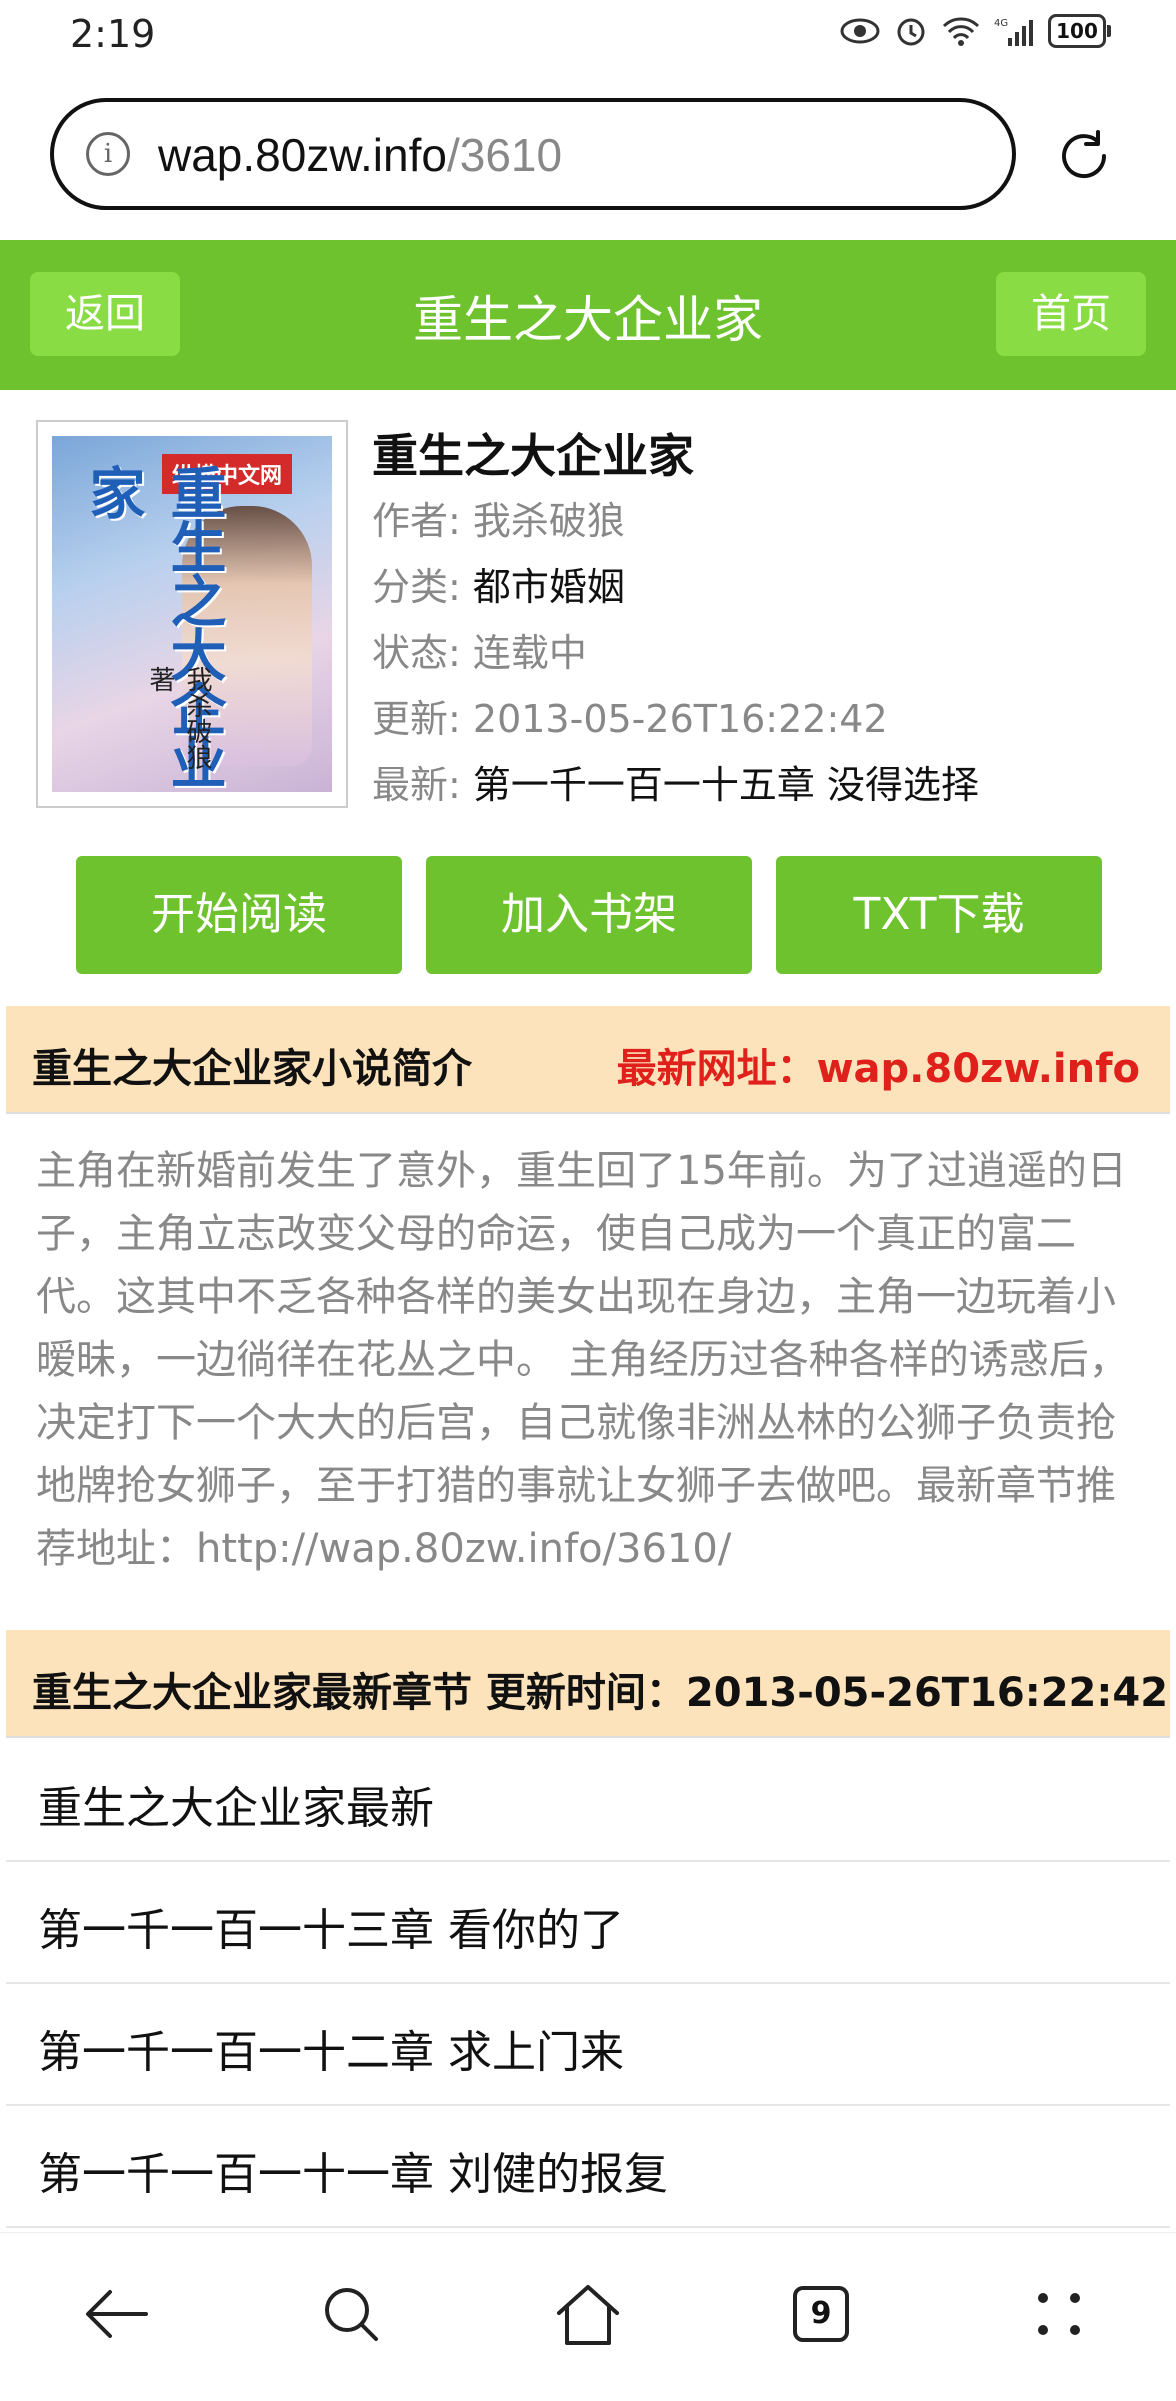 The height and width of the screenshot is (2401, 1176). What do you see at coordinates (529, 653) in the screenshot?
I see `status-value: 连载中` at bounding box center [529, 653].